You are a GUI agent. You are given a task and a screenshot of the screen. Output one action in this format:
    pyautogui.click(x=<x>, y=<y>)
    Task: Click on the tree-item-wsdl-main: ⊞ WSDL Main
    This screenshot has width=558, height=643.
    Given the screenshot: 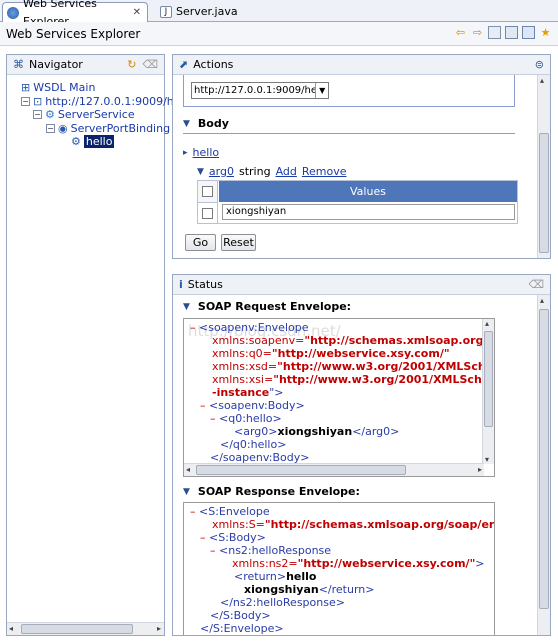 What is the action you would take?
    pyautogui.click(x=58, y=87)
    